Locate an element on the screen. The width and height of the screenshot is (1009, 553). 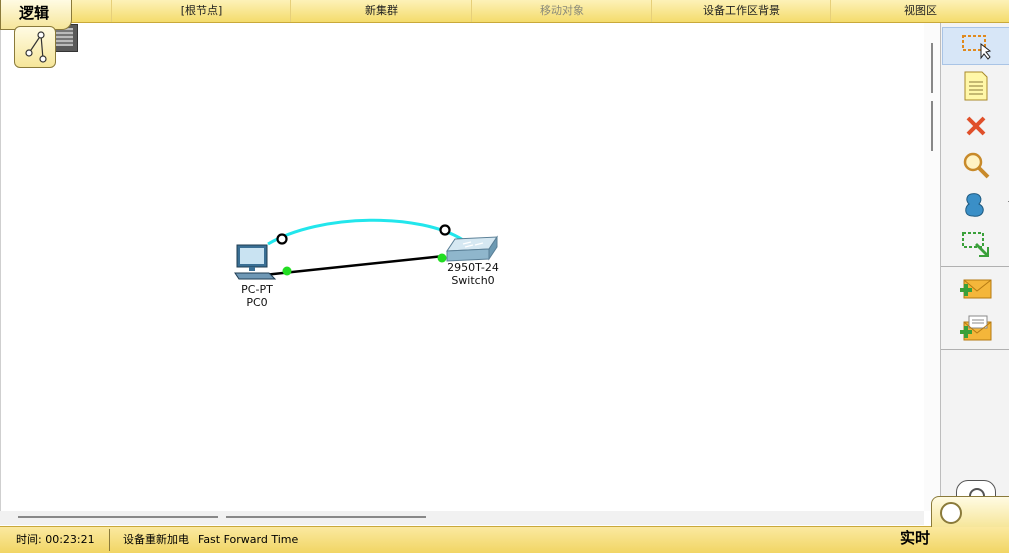
note-icon is located at coordinates (976, 86).